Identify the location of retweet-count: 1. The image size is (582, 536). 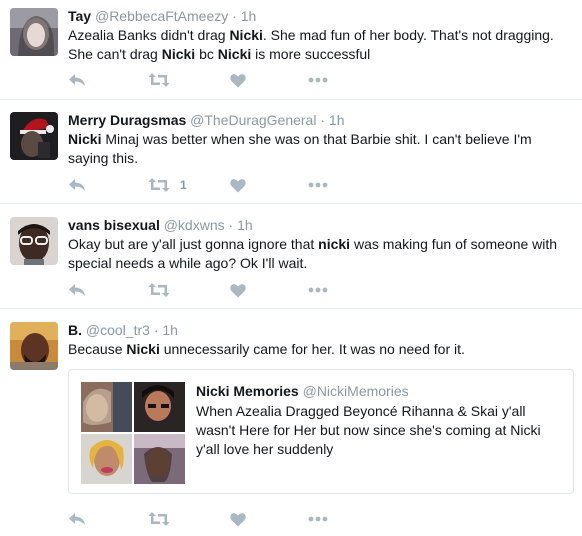
(183, 185).